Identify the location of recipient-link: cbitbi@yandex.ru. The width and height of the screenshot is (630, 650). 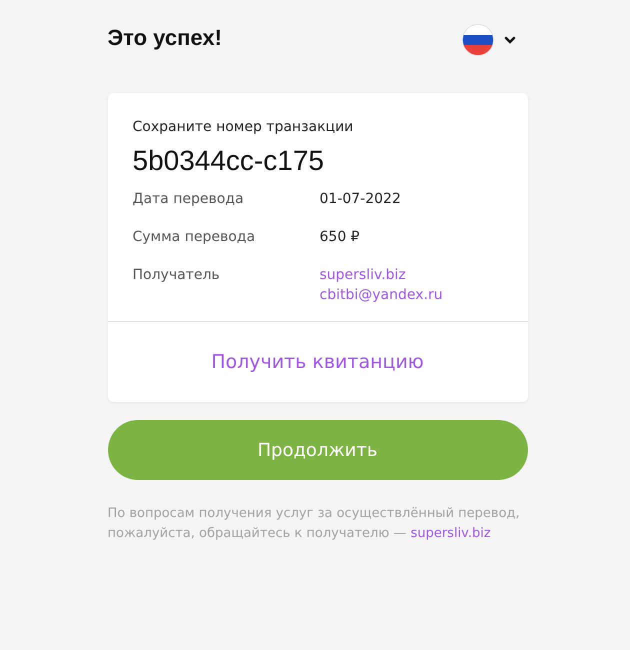
(381, 295).